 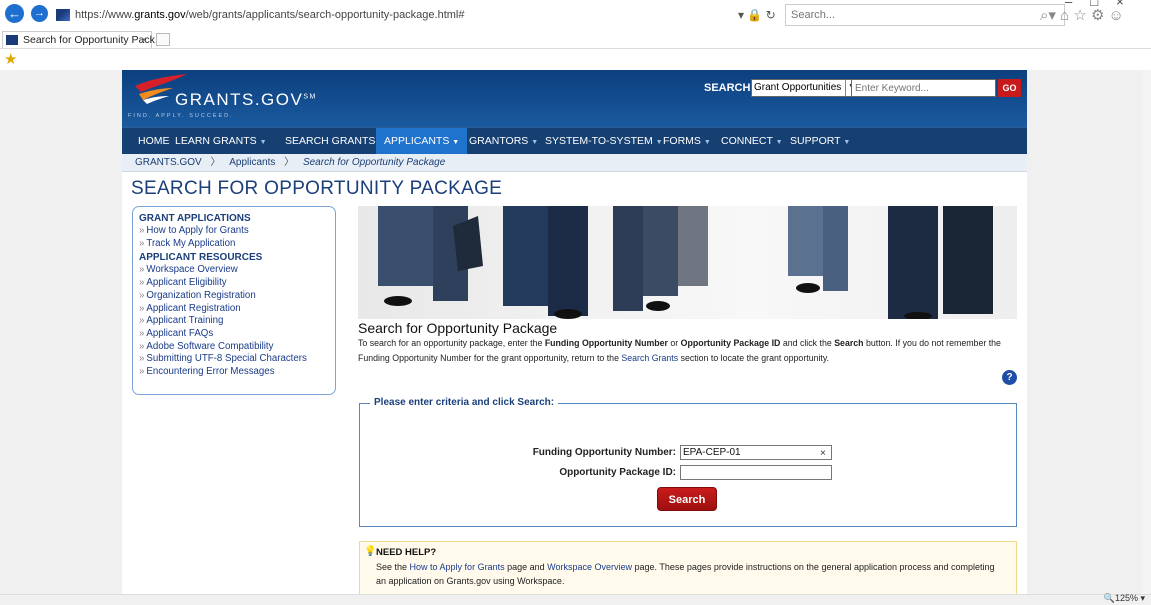 What do you see at coordinates (406, 552) in the screenshot?
I see `need-help-title: NEED HELP?` at bounding box center [406, 552].